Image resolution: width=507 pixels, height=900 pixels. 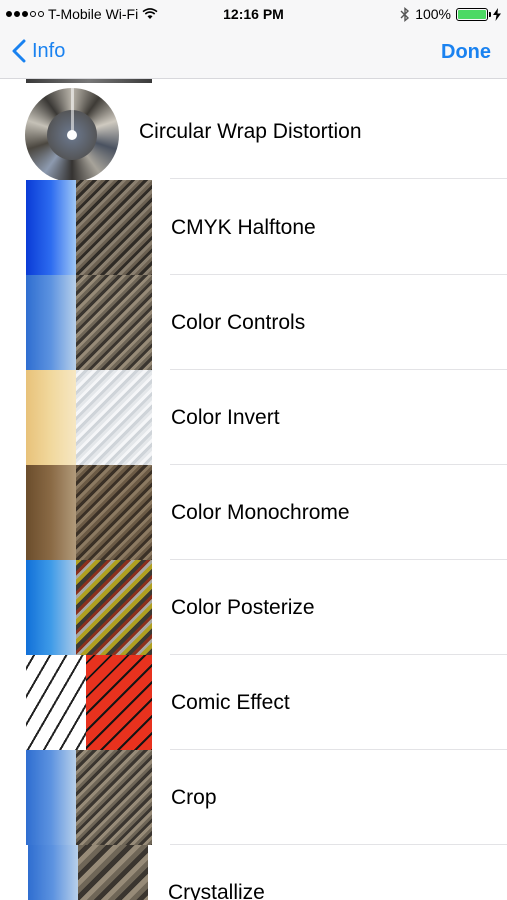 I want to click on back-button: Info, so click(x=38, y=51).